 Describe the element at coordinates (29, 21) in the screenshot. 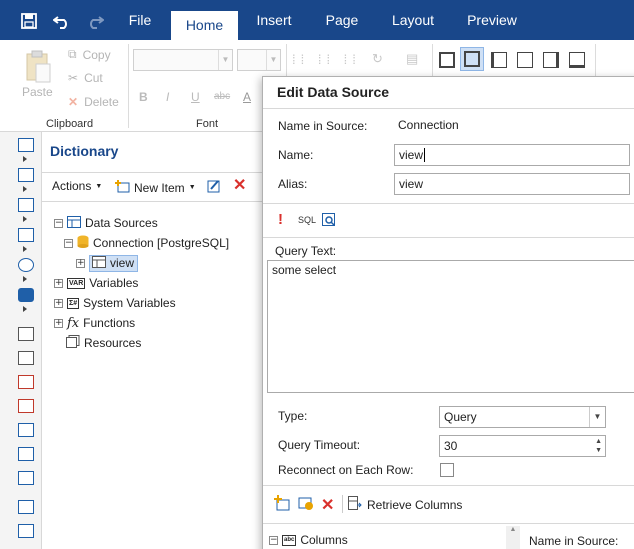

I see `save-icon` at that location.